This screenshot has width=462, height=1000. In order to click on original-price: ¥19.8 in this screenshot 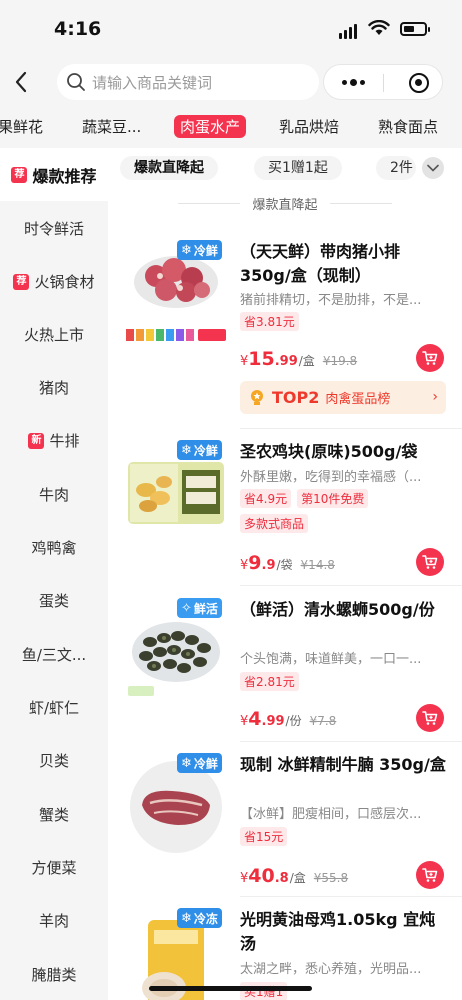, I will do `click(340, 361)`.